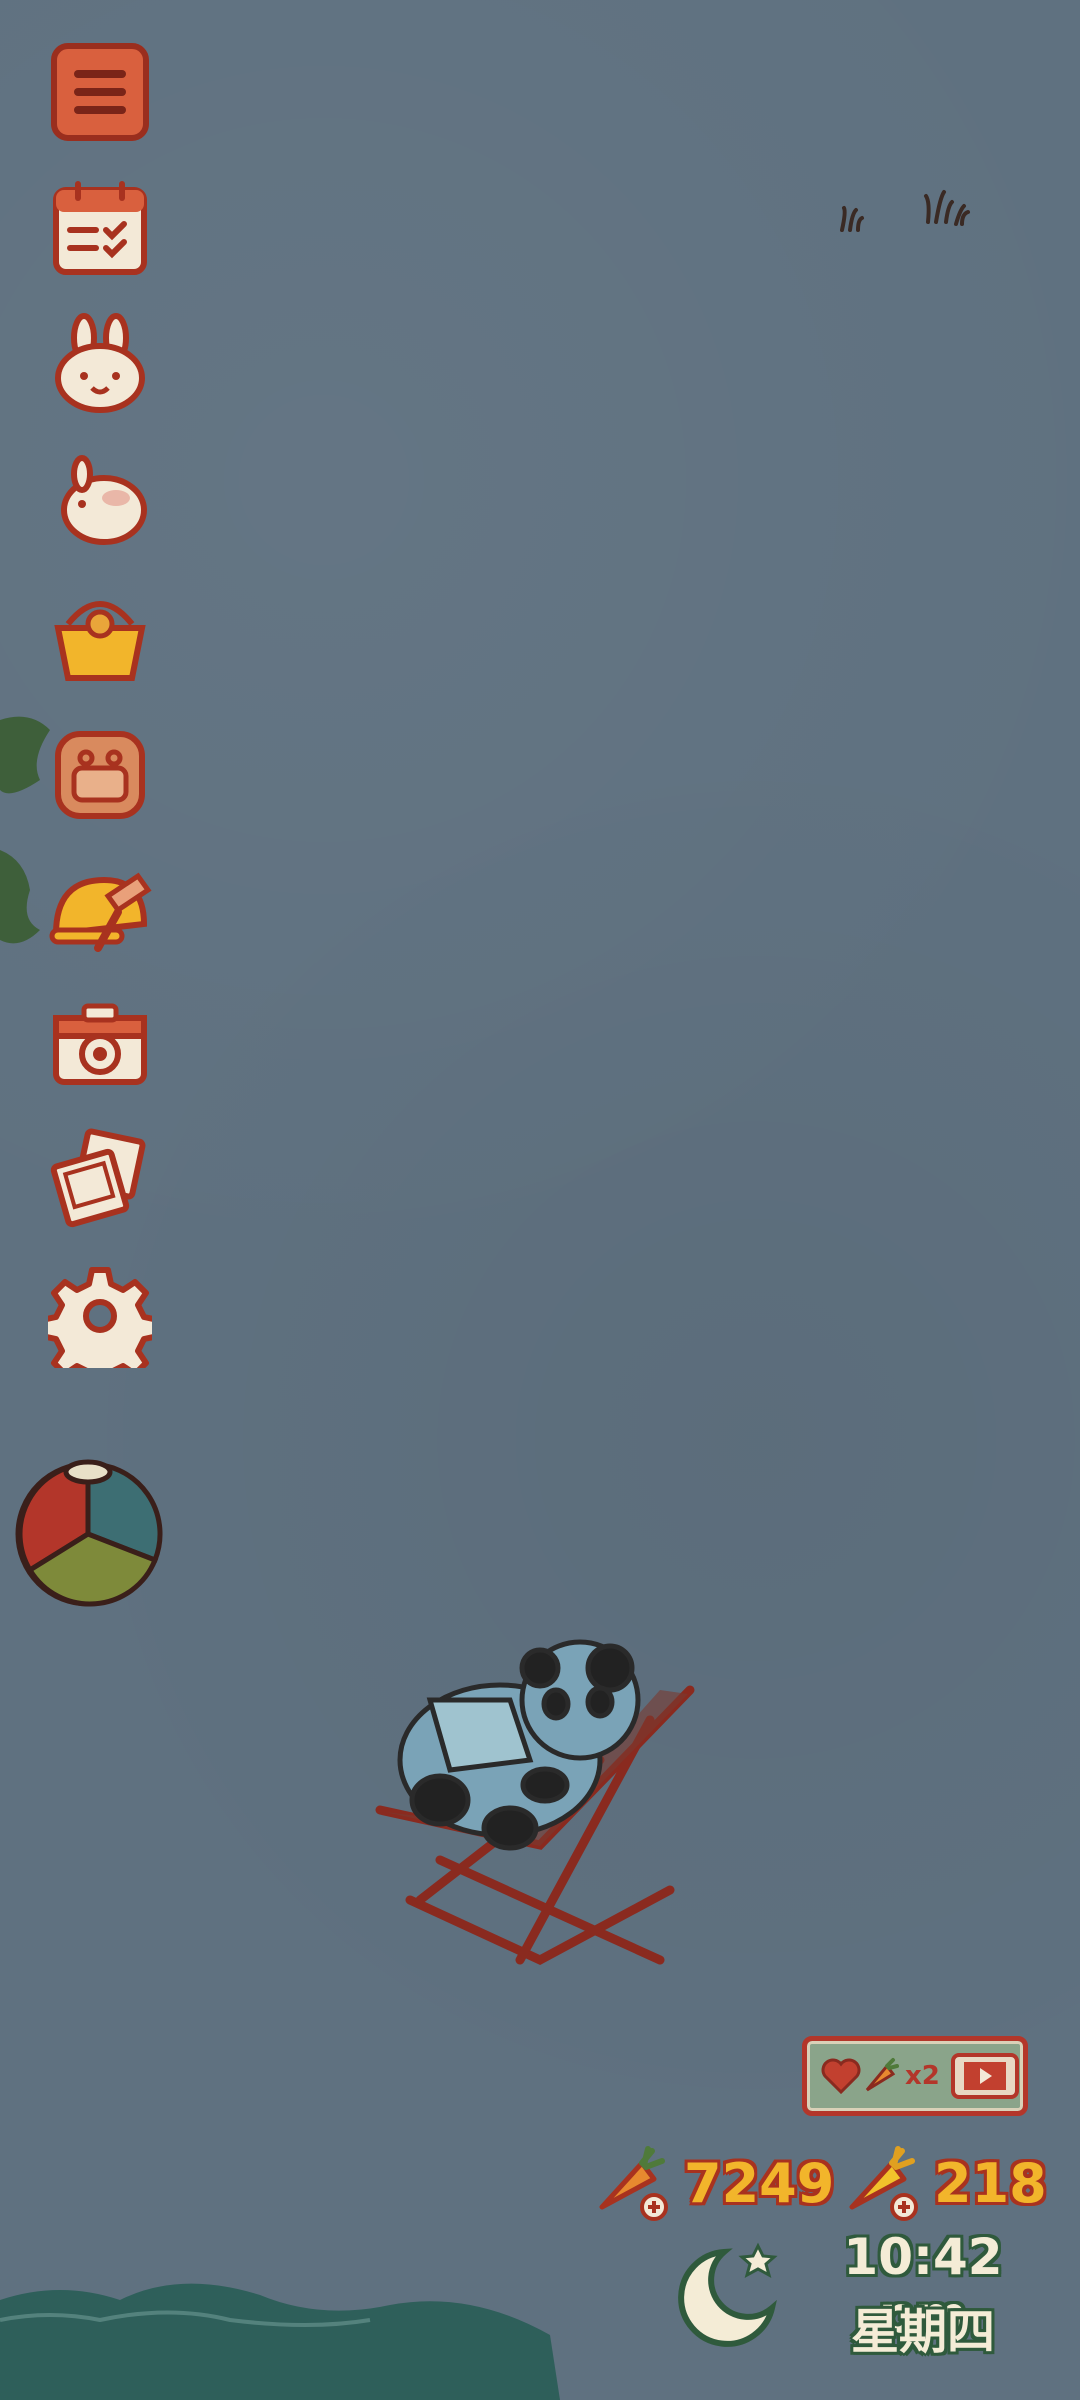 The height and width of the screenshot is (2400, 1080). What do you see at coordinates (990, 2183) in the screenshot?
I see `gold-carrot-count: 218` at bounding box center [990, 2183].